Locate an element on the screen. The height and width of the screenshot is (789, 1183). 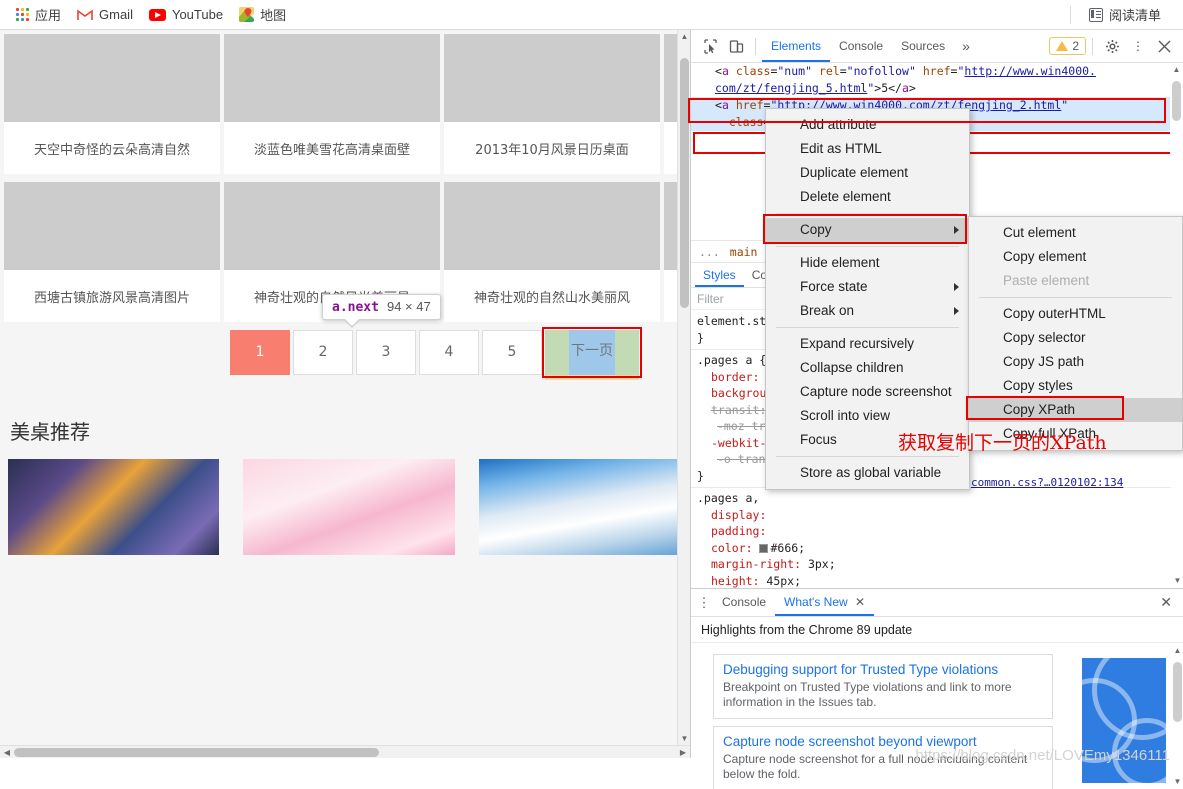
dom-line: com/zt/fengjing_5.html">5</a> is located at coordinates (937, 88).